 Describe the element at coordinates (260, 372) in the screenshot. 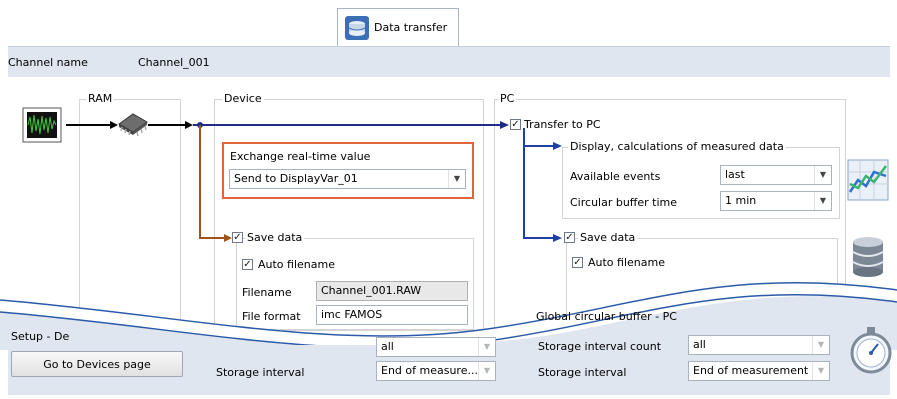

I see `device-storage-interval-label: Storage interval` at that location.